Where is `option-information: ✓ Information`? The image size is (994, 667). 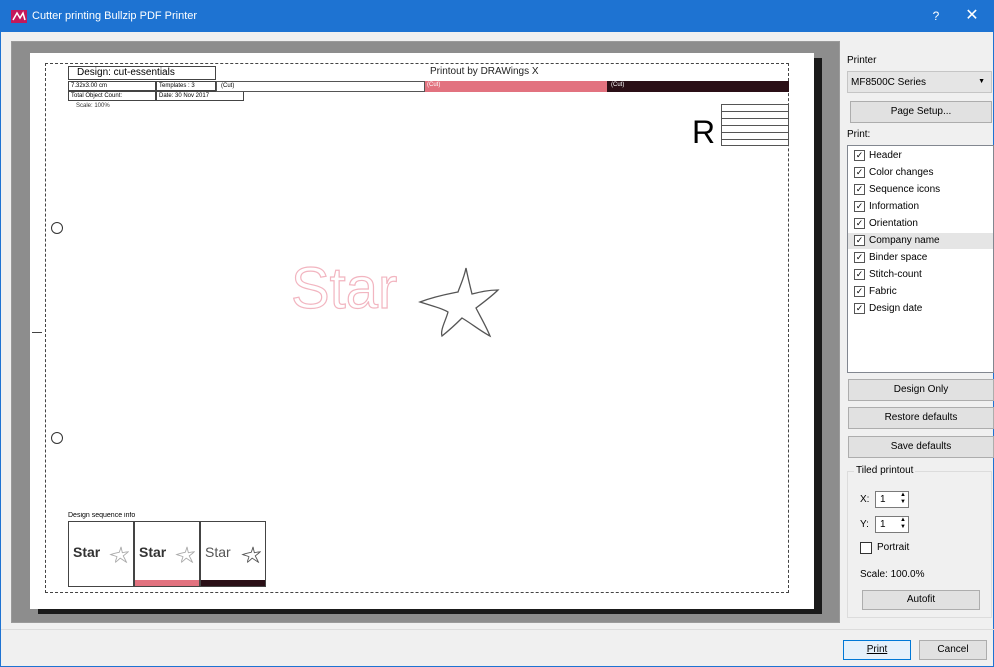
option-information: ✓ Information is located at coordinates (920, 207).